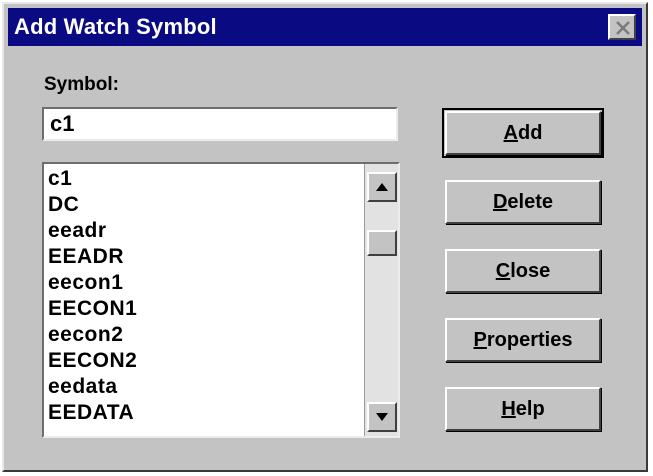 The height and width of the screenshot is (476, 653). I want to click on properties-mnemonic: P, so click(480, 340).